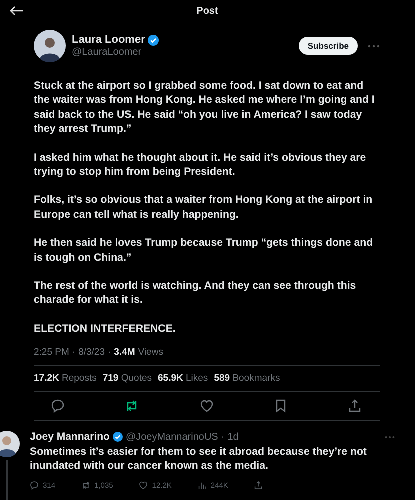 The height and width of the screenshot is (500, 415). Describe the element at coordinates (196, 293) in the screenshot. I see `post-paragraph: The rest of the world is watching. And they can see through this charade for what it is.` at that location.